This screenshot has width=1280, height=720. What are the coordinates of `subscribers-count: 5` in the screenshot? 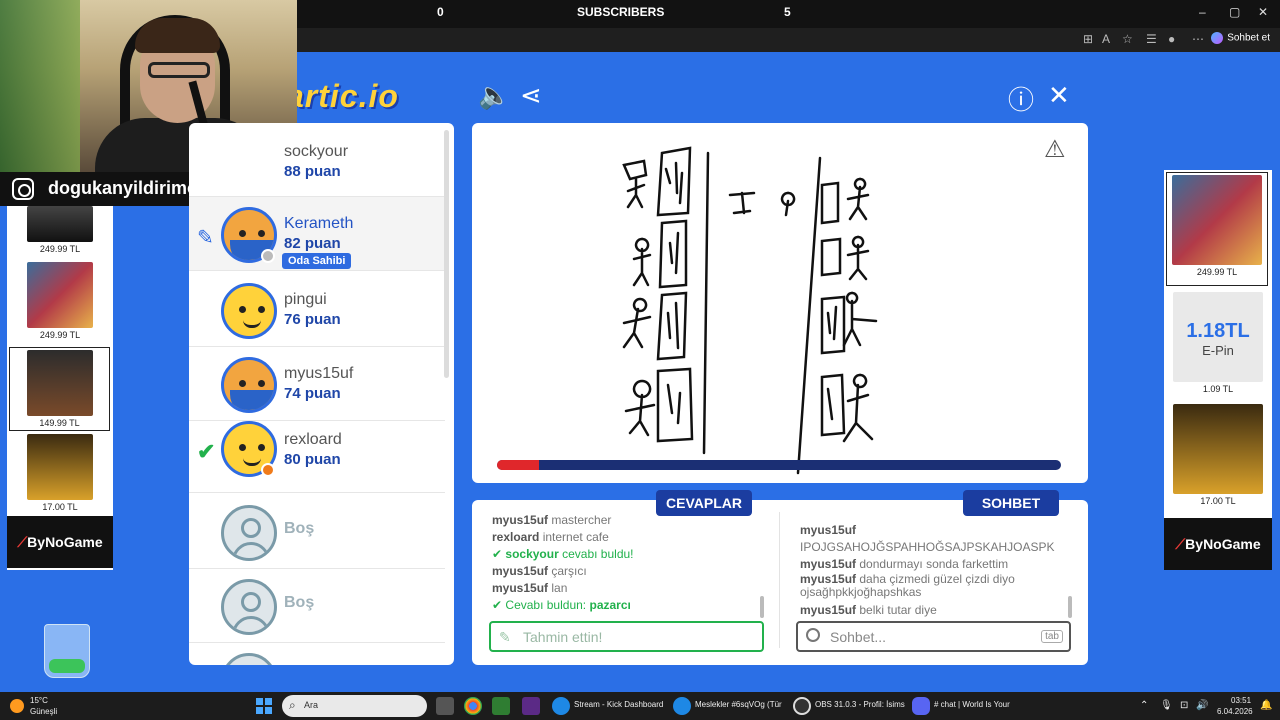 It's located at (787, 12).